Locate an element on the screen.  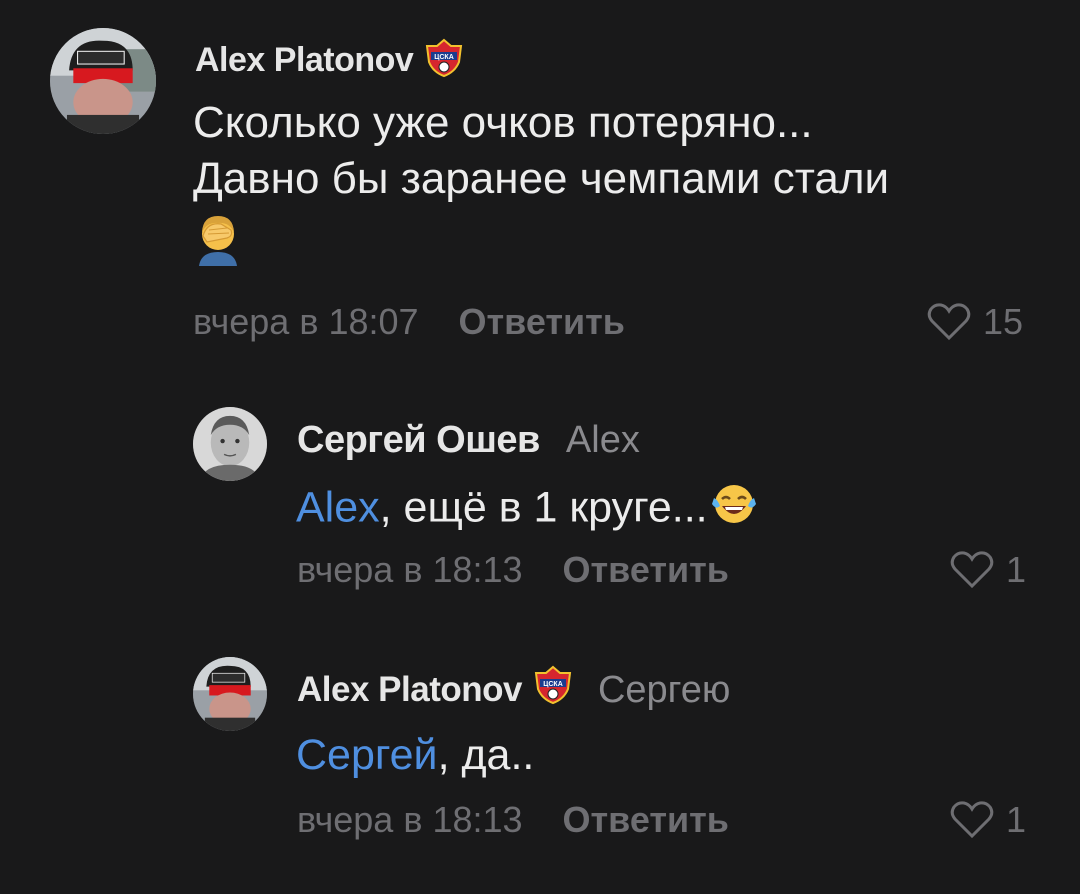
reply-to-name: Alex is located at coordinates (603, 440).